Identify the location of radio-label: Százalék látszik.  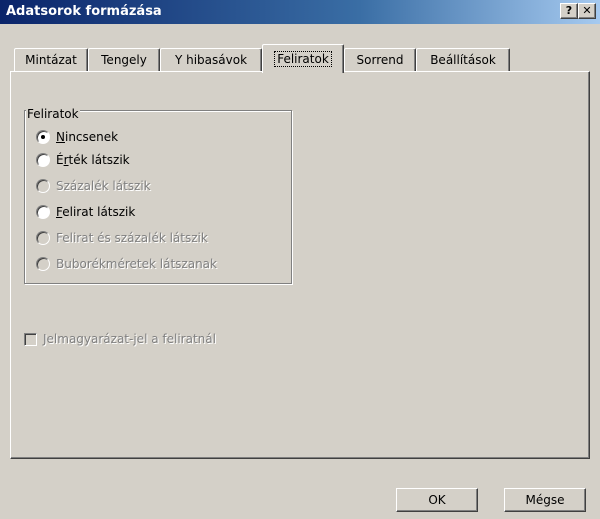
(103, 186).